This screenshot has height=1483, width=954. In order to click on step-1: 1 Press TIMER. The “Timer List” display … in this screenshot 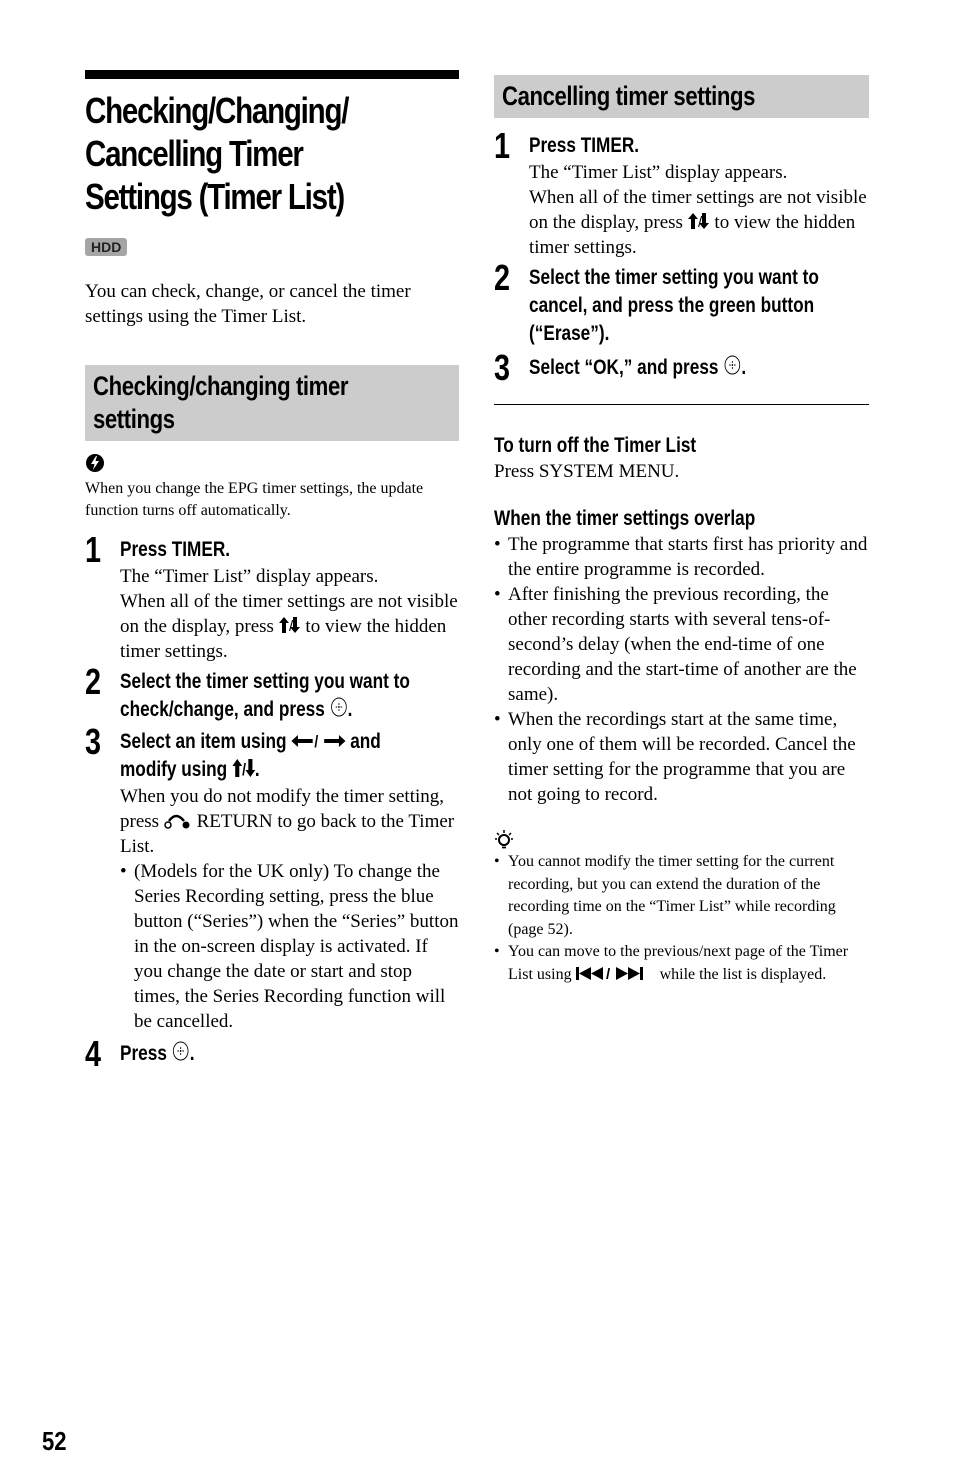, I will do `click(272, 597)`.